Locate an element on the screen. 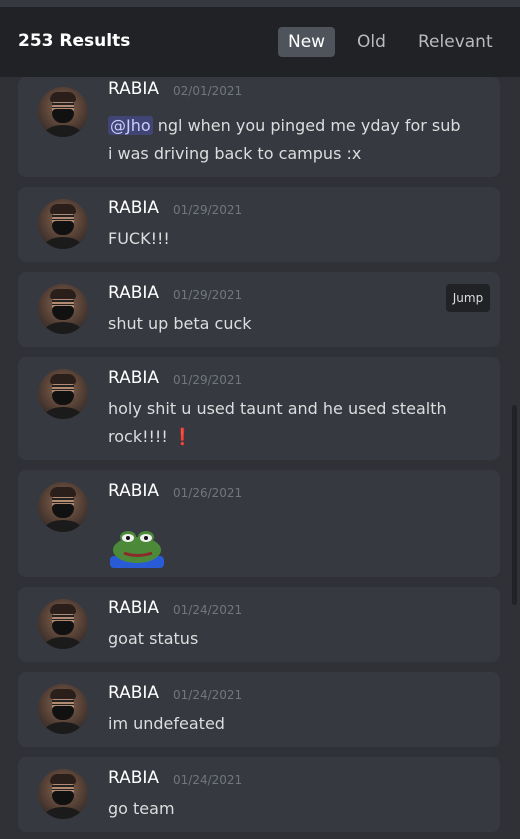 This screenshot has height=839, width=520. results-count: 253 Results is located at coordinates (74, 41).